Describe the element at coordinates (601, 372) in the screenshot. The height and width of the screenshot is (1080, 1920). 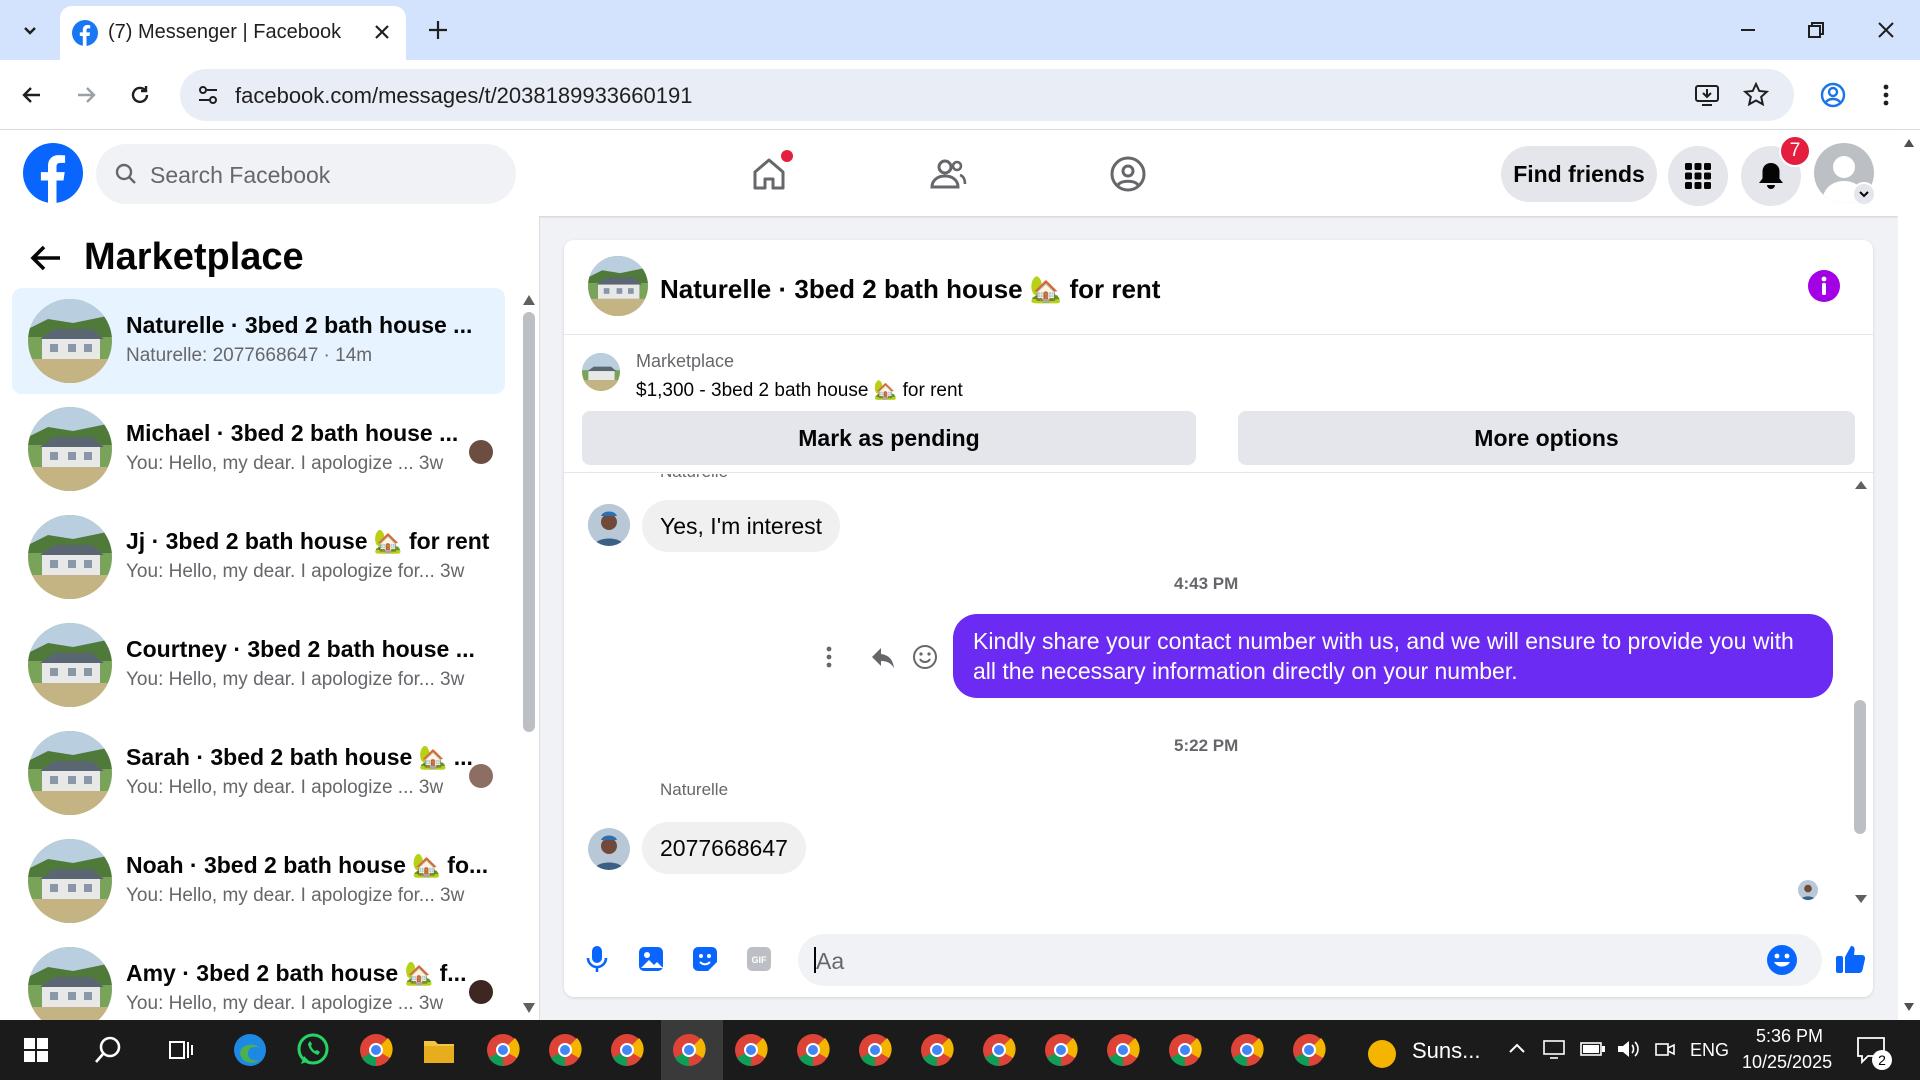
I see `listing-thumbnail` at that location.